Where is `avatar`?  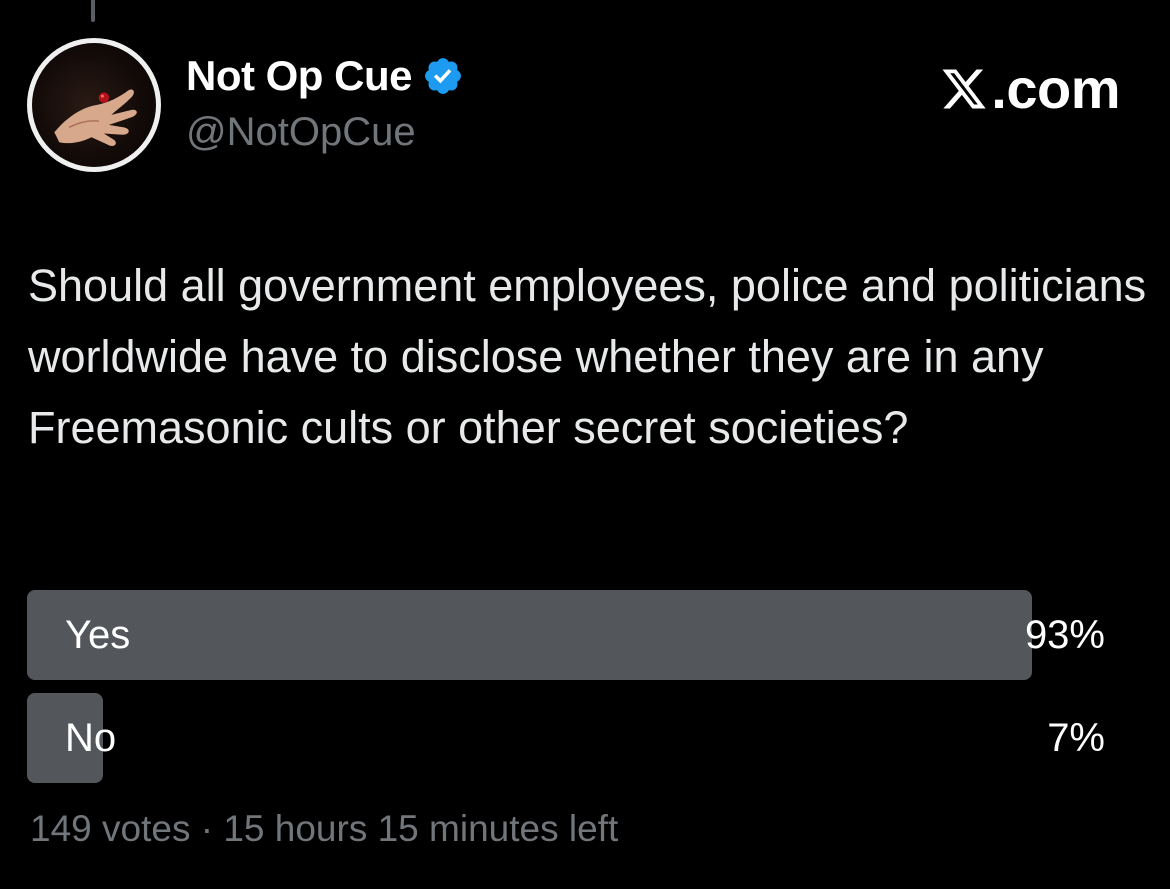 avatar is located at coordinates (94, 105).